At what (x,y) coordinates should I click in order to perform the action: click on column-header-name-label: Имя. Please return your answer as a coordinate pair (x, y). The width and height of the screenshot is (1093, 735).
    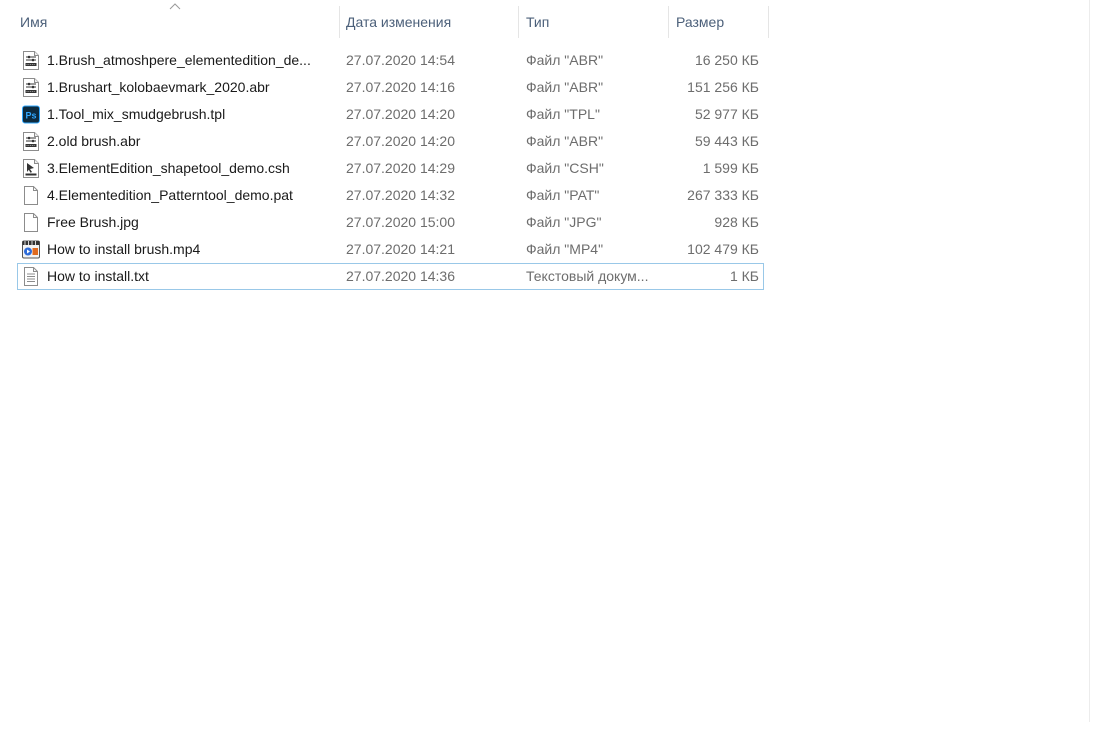
    Looking at the image, I should click on (34, 22).